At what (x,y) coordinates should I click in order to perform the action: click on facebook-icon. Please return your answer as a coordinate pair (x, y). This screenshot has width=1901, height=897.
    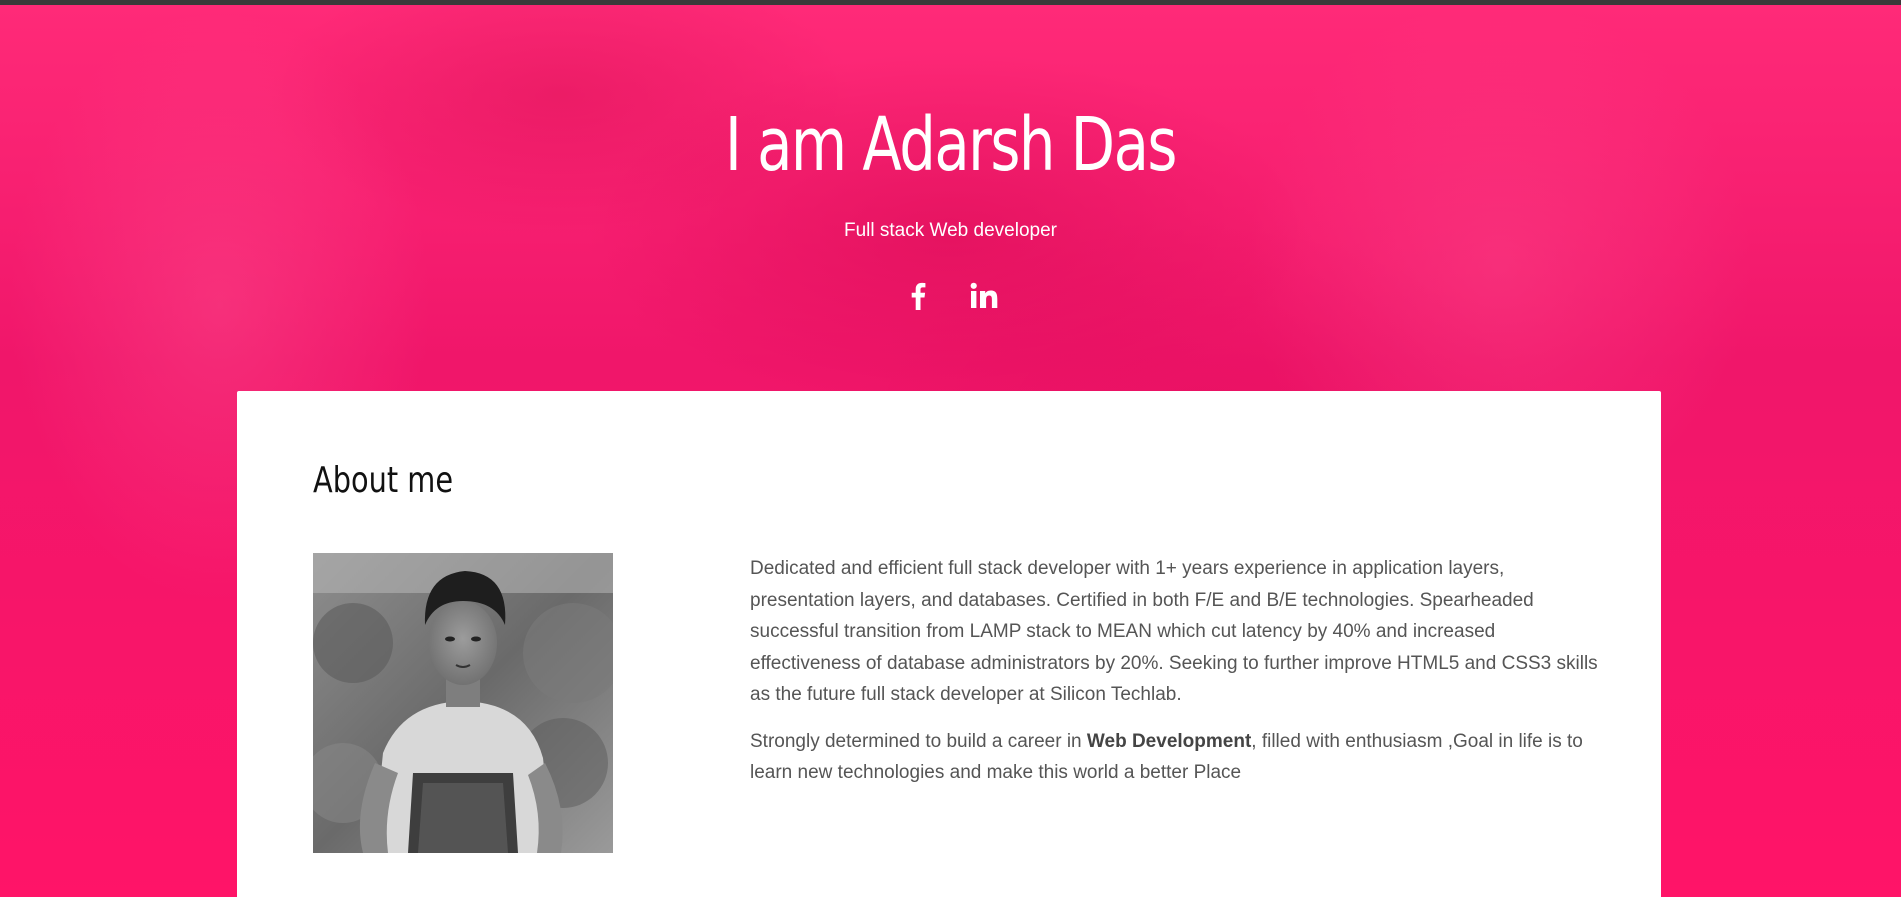
    Looking at the image, I should click on (918, 296).